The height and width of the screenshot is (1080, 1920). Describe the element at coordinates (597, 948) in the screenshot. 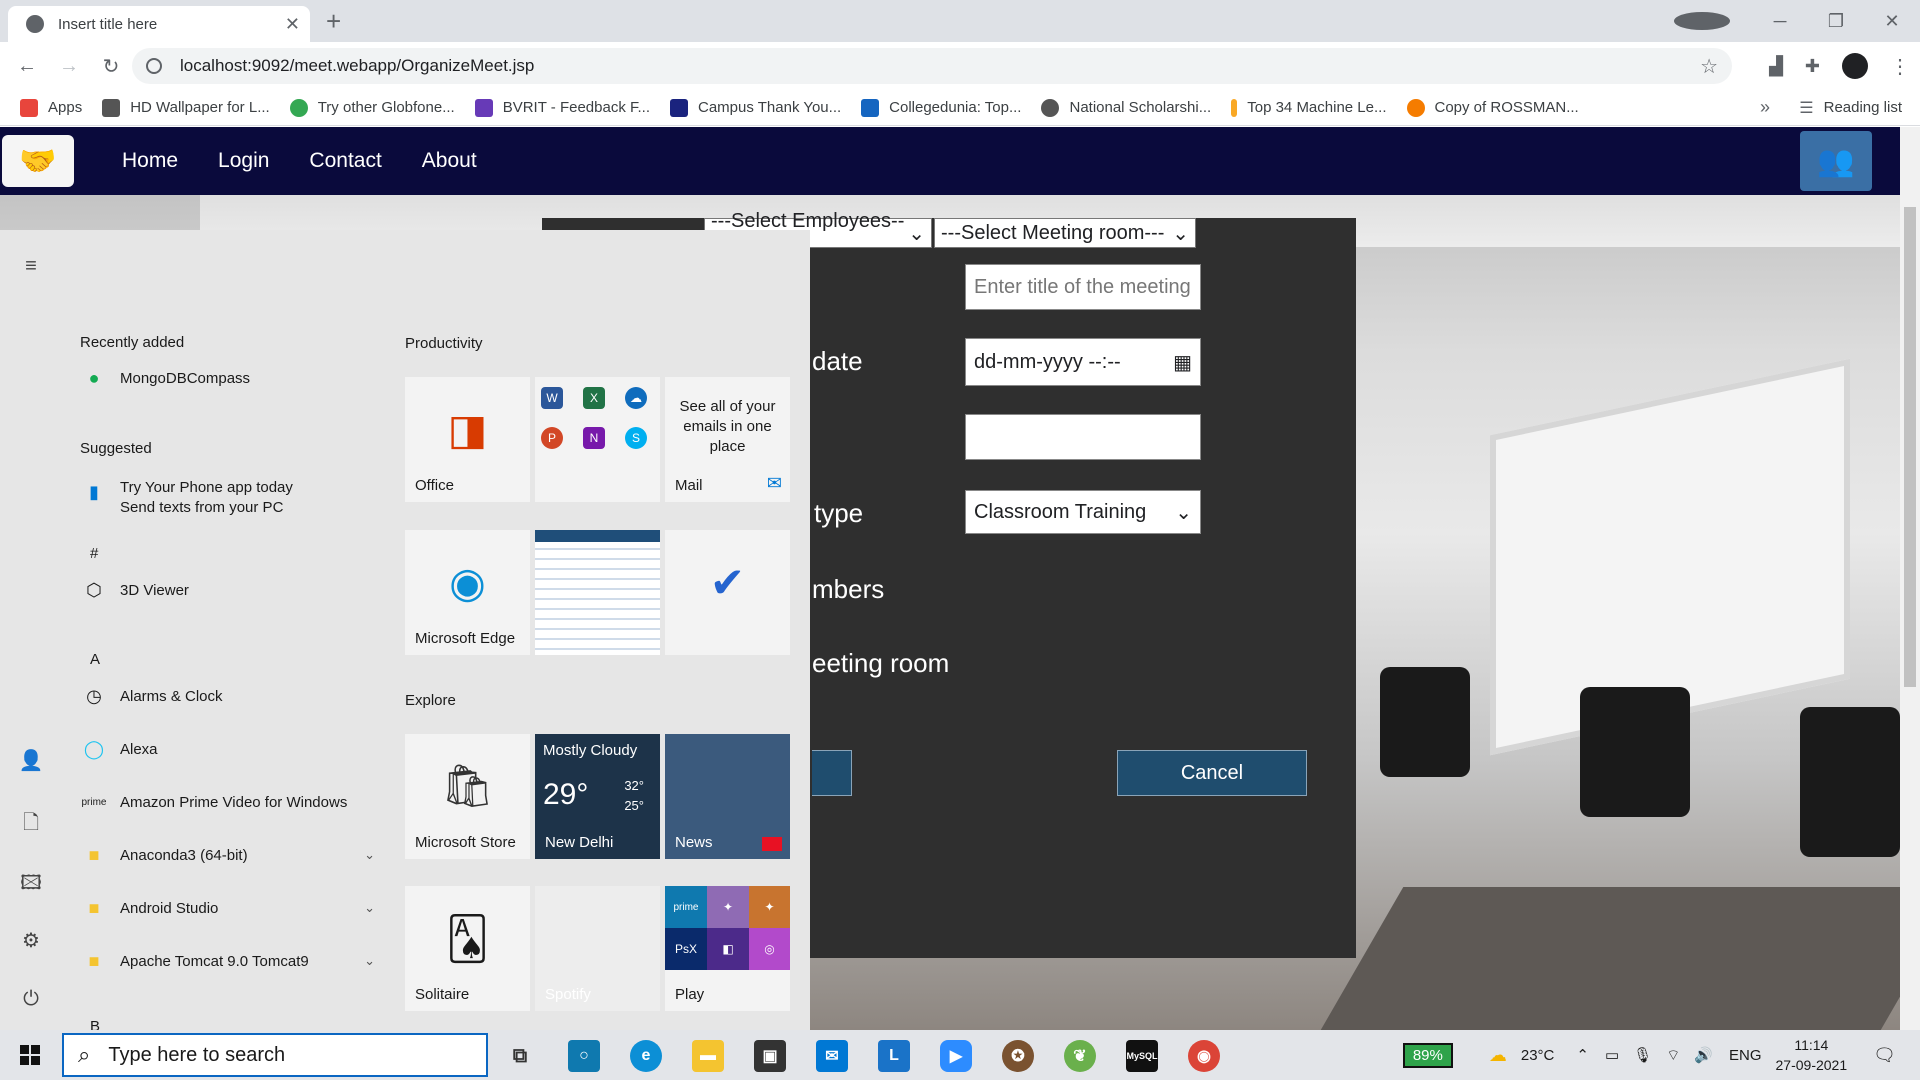

I see `spotify-tile: Spotify` at that location.